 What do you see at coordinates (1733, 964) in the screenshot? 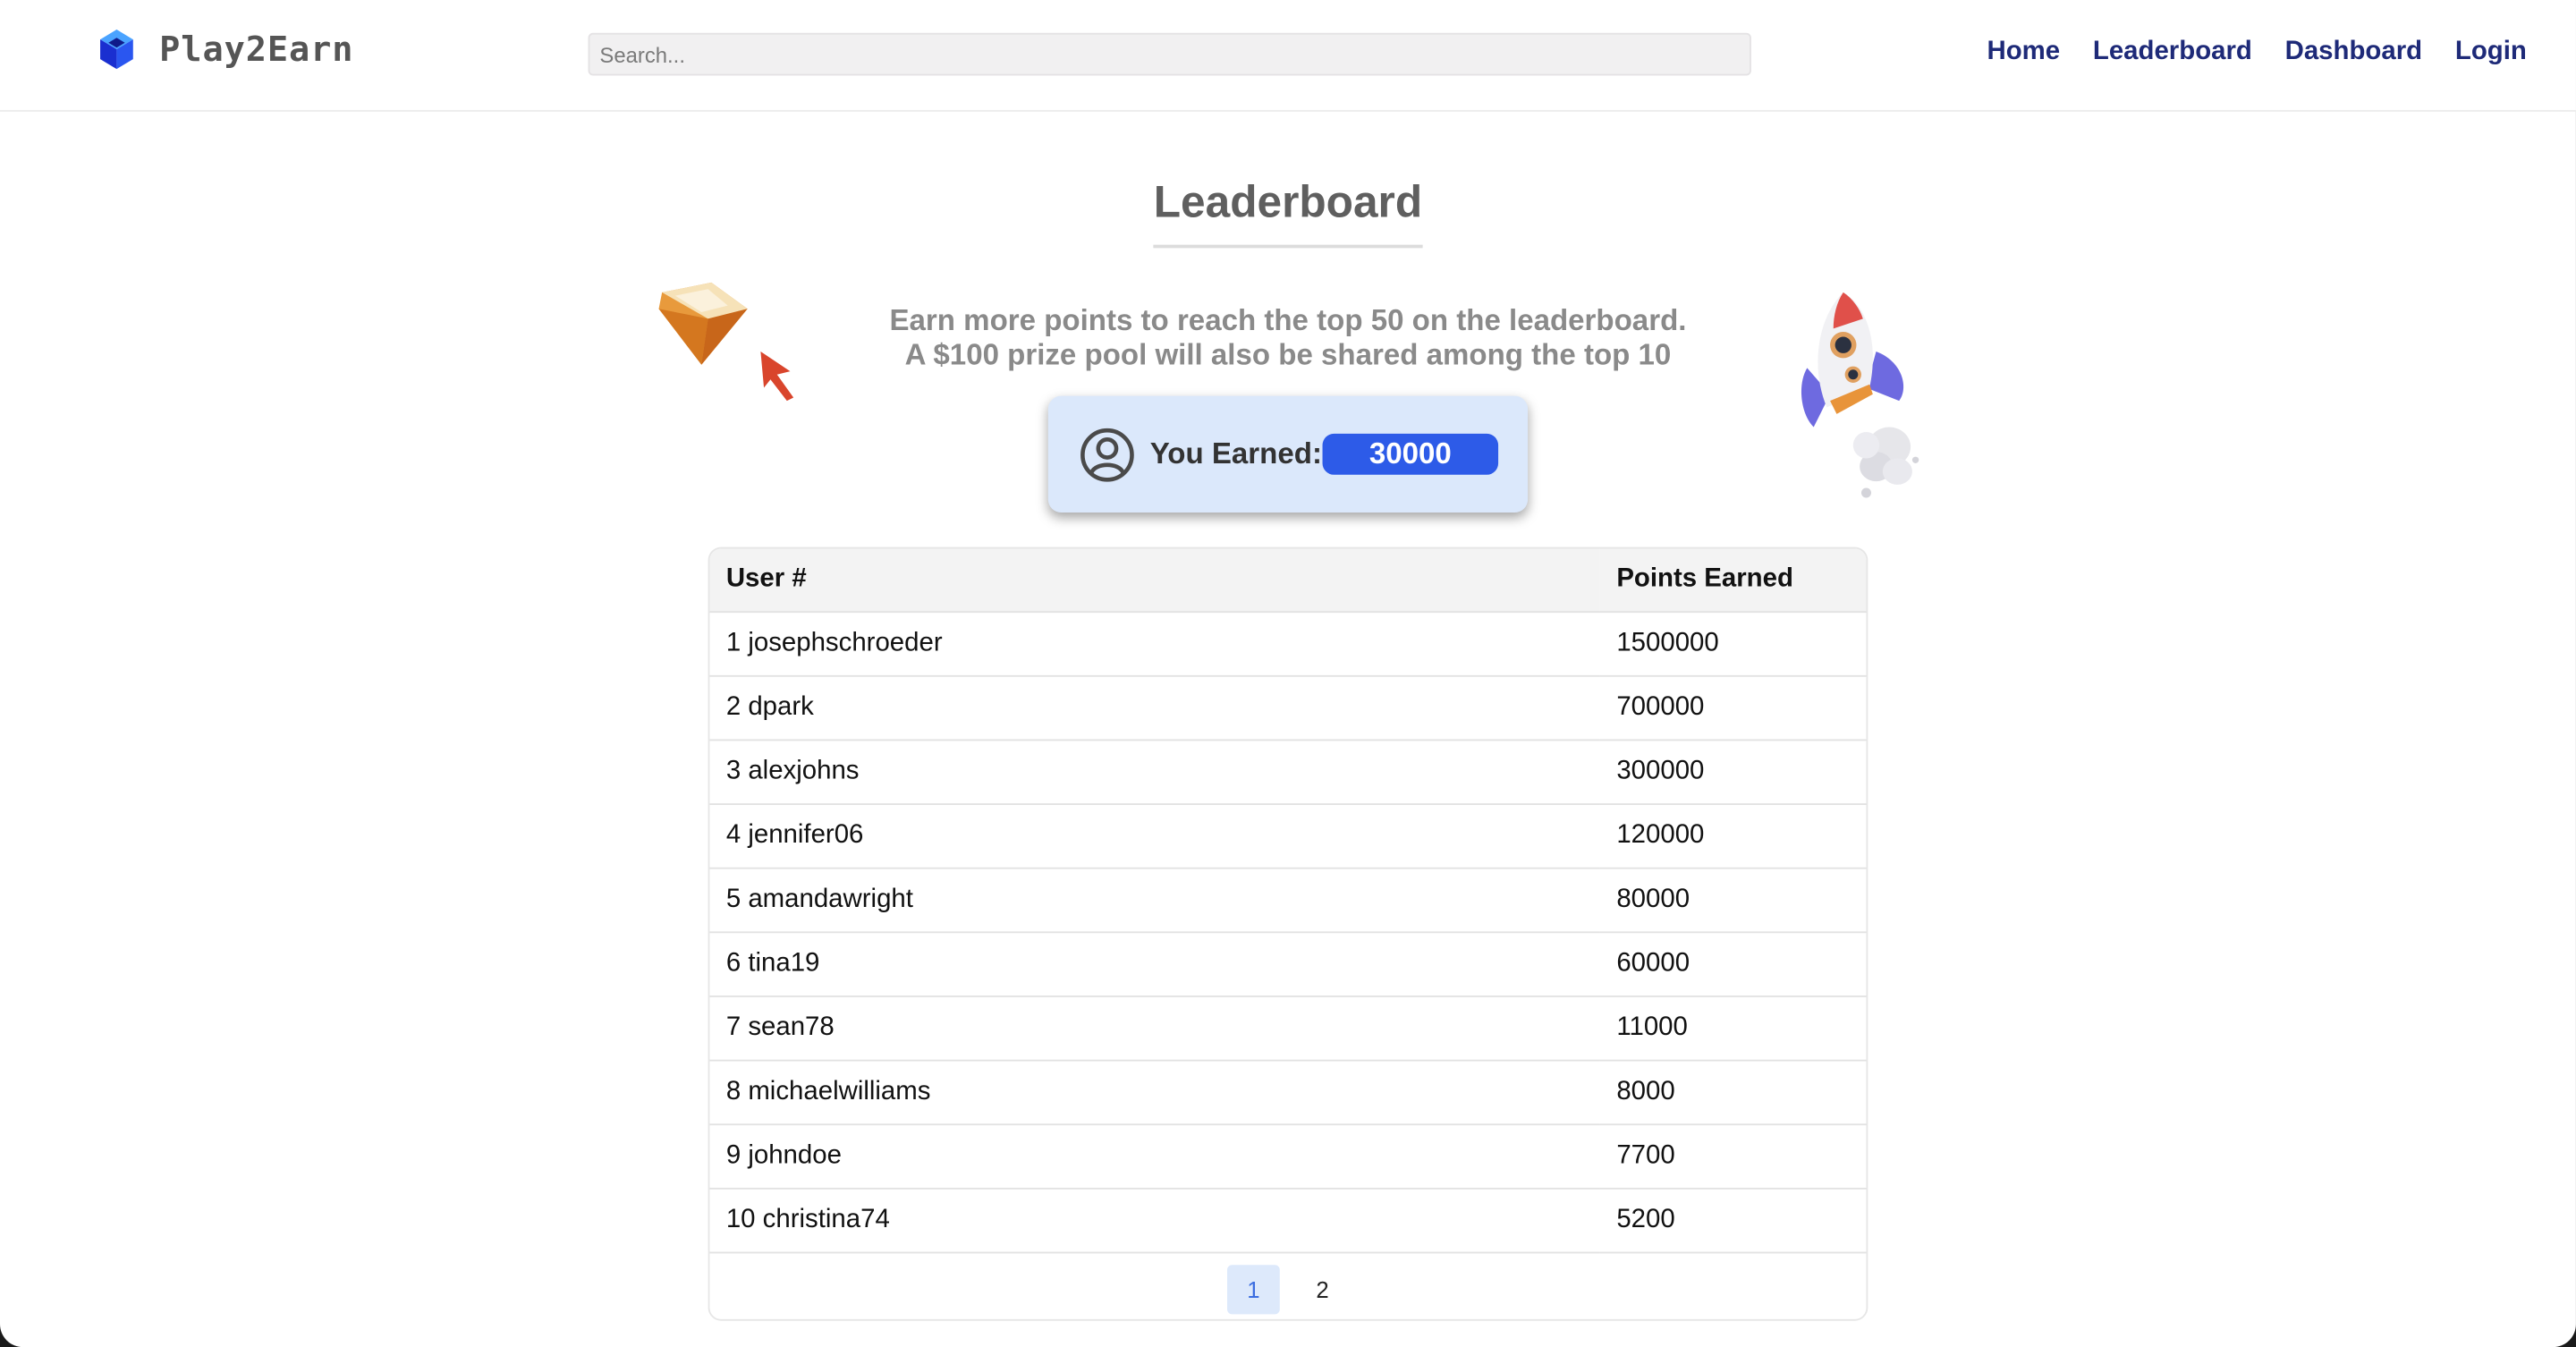
I see `cell-points: 60000` at bounding box center [1733, 964].